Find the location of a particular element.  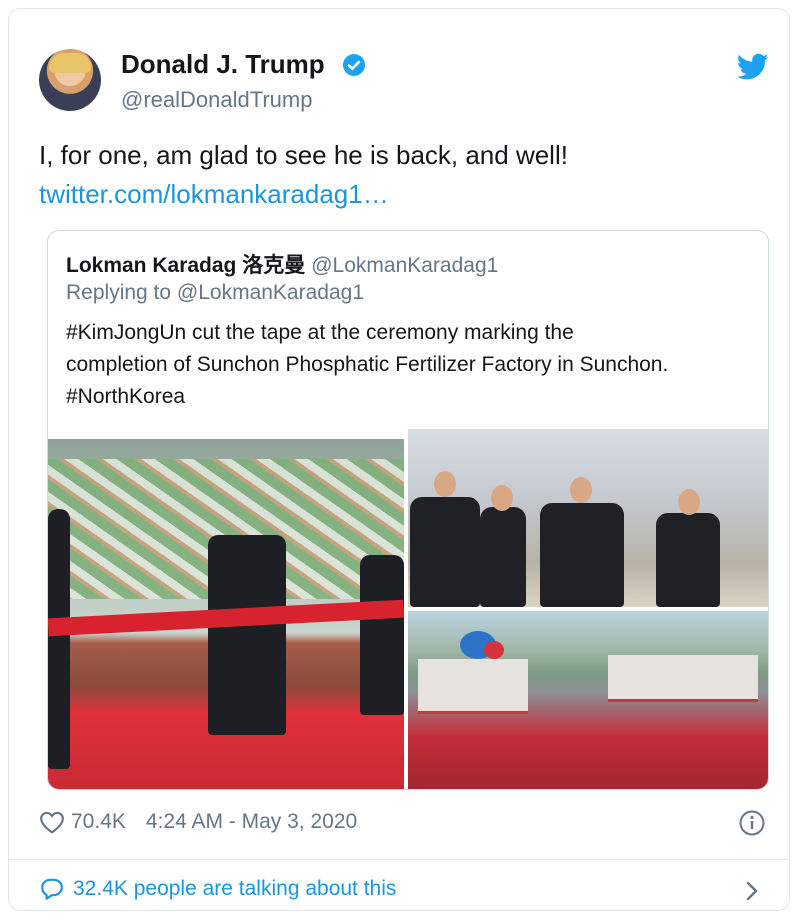

balloon is located at coordinates (494, 650).